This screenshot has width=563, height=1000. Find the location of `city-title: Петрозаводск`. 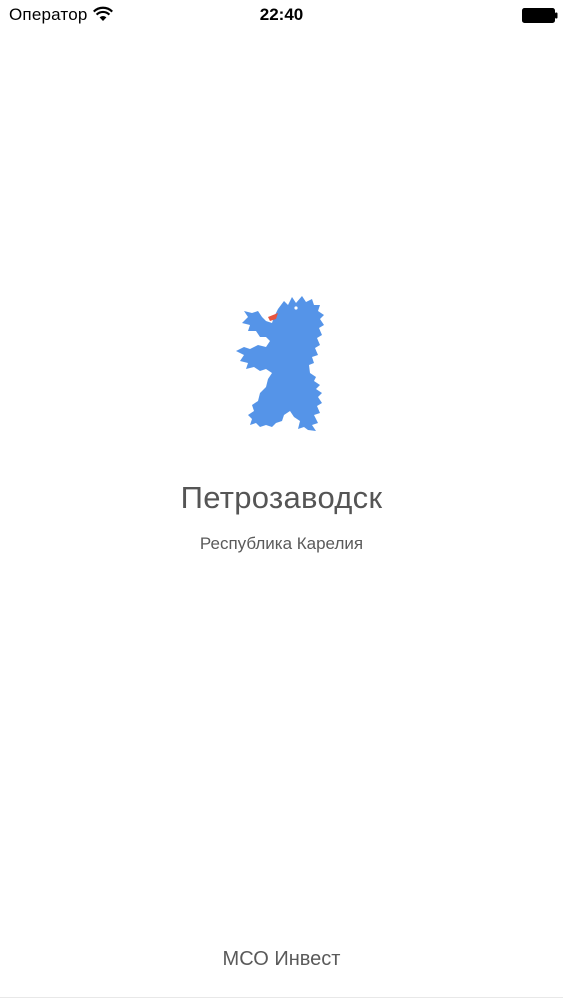

city-title: Петрозаводск is located at coordinates (281, 497).